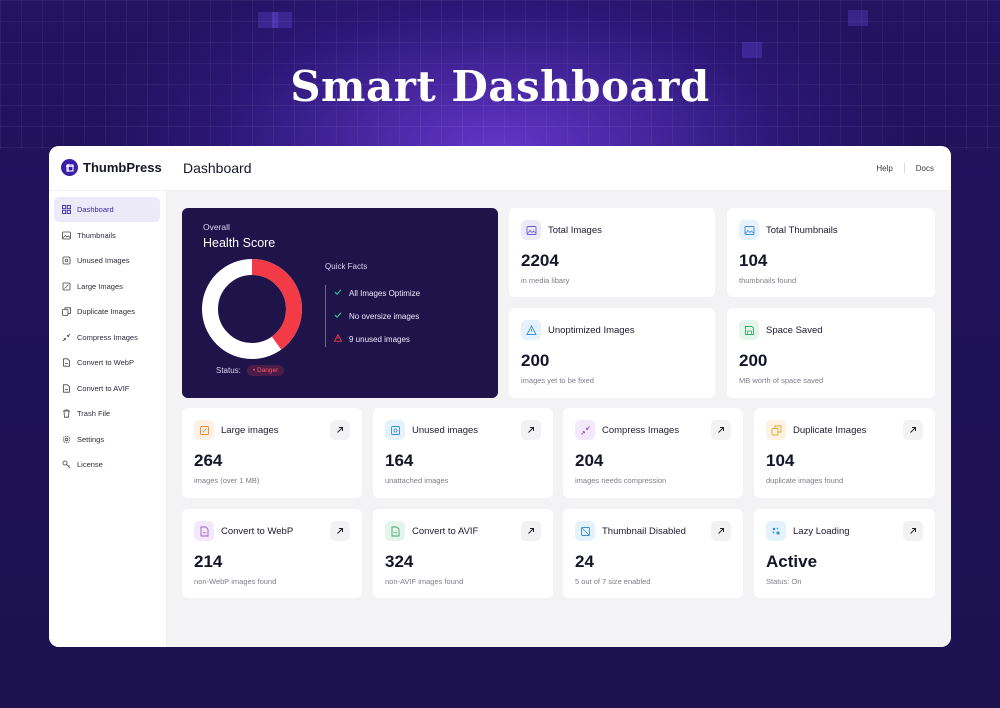  Describe the element at coordinates (749, 230) in the screenshot. I see `image-icon` at that location.